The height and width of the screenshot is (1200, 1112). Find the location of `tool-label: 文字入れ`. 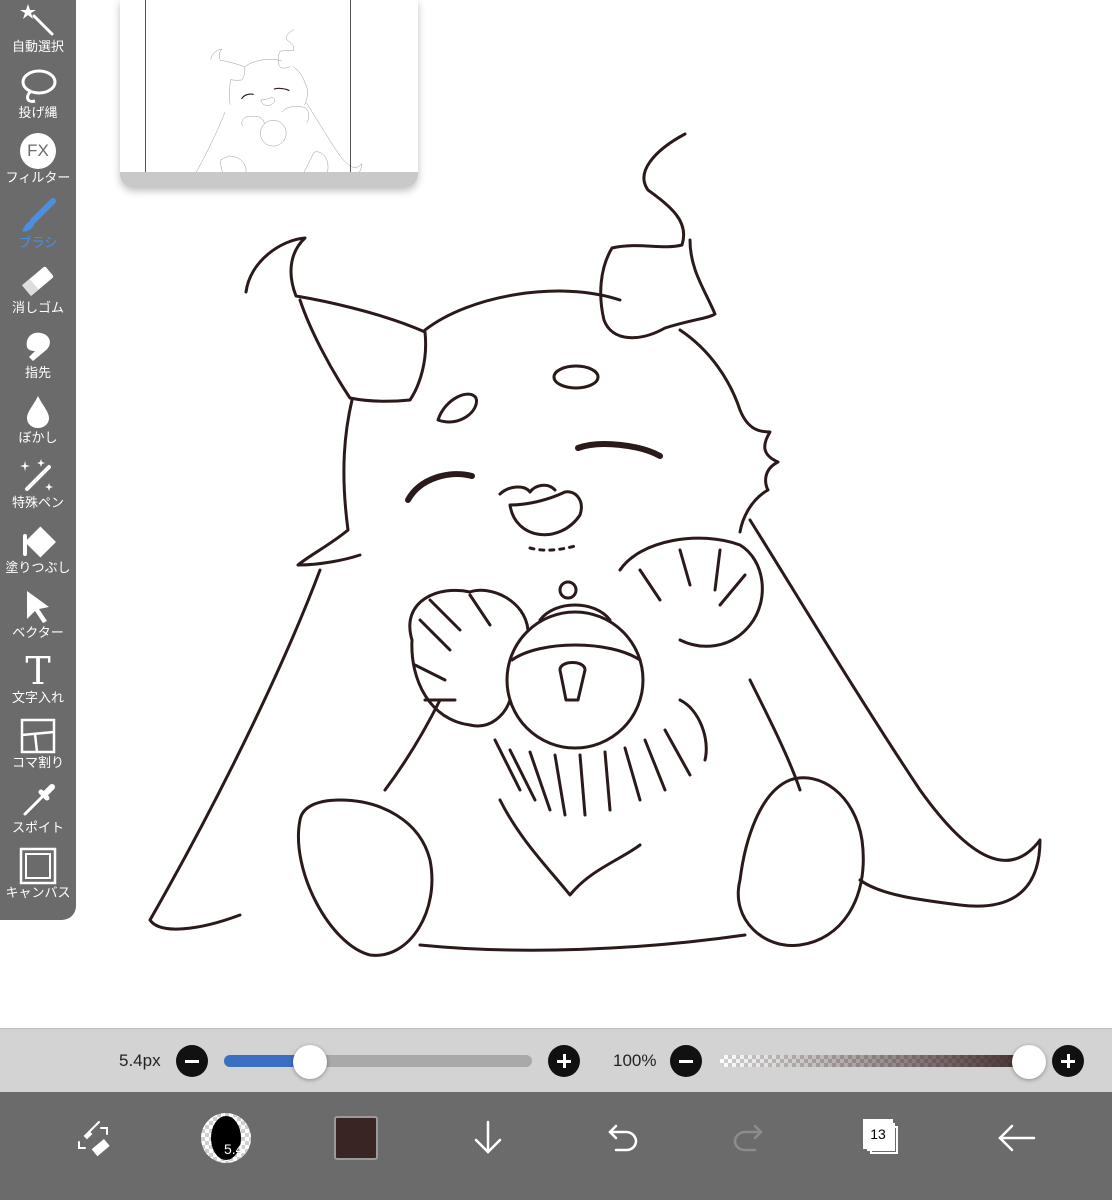

tool-label: 文字入れ is located at coordinates (37, 698).